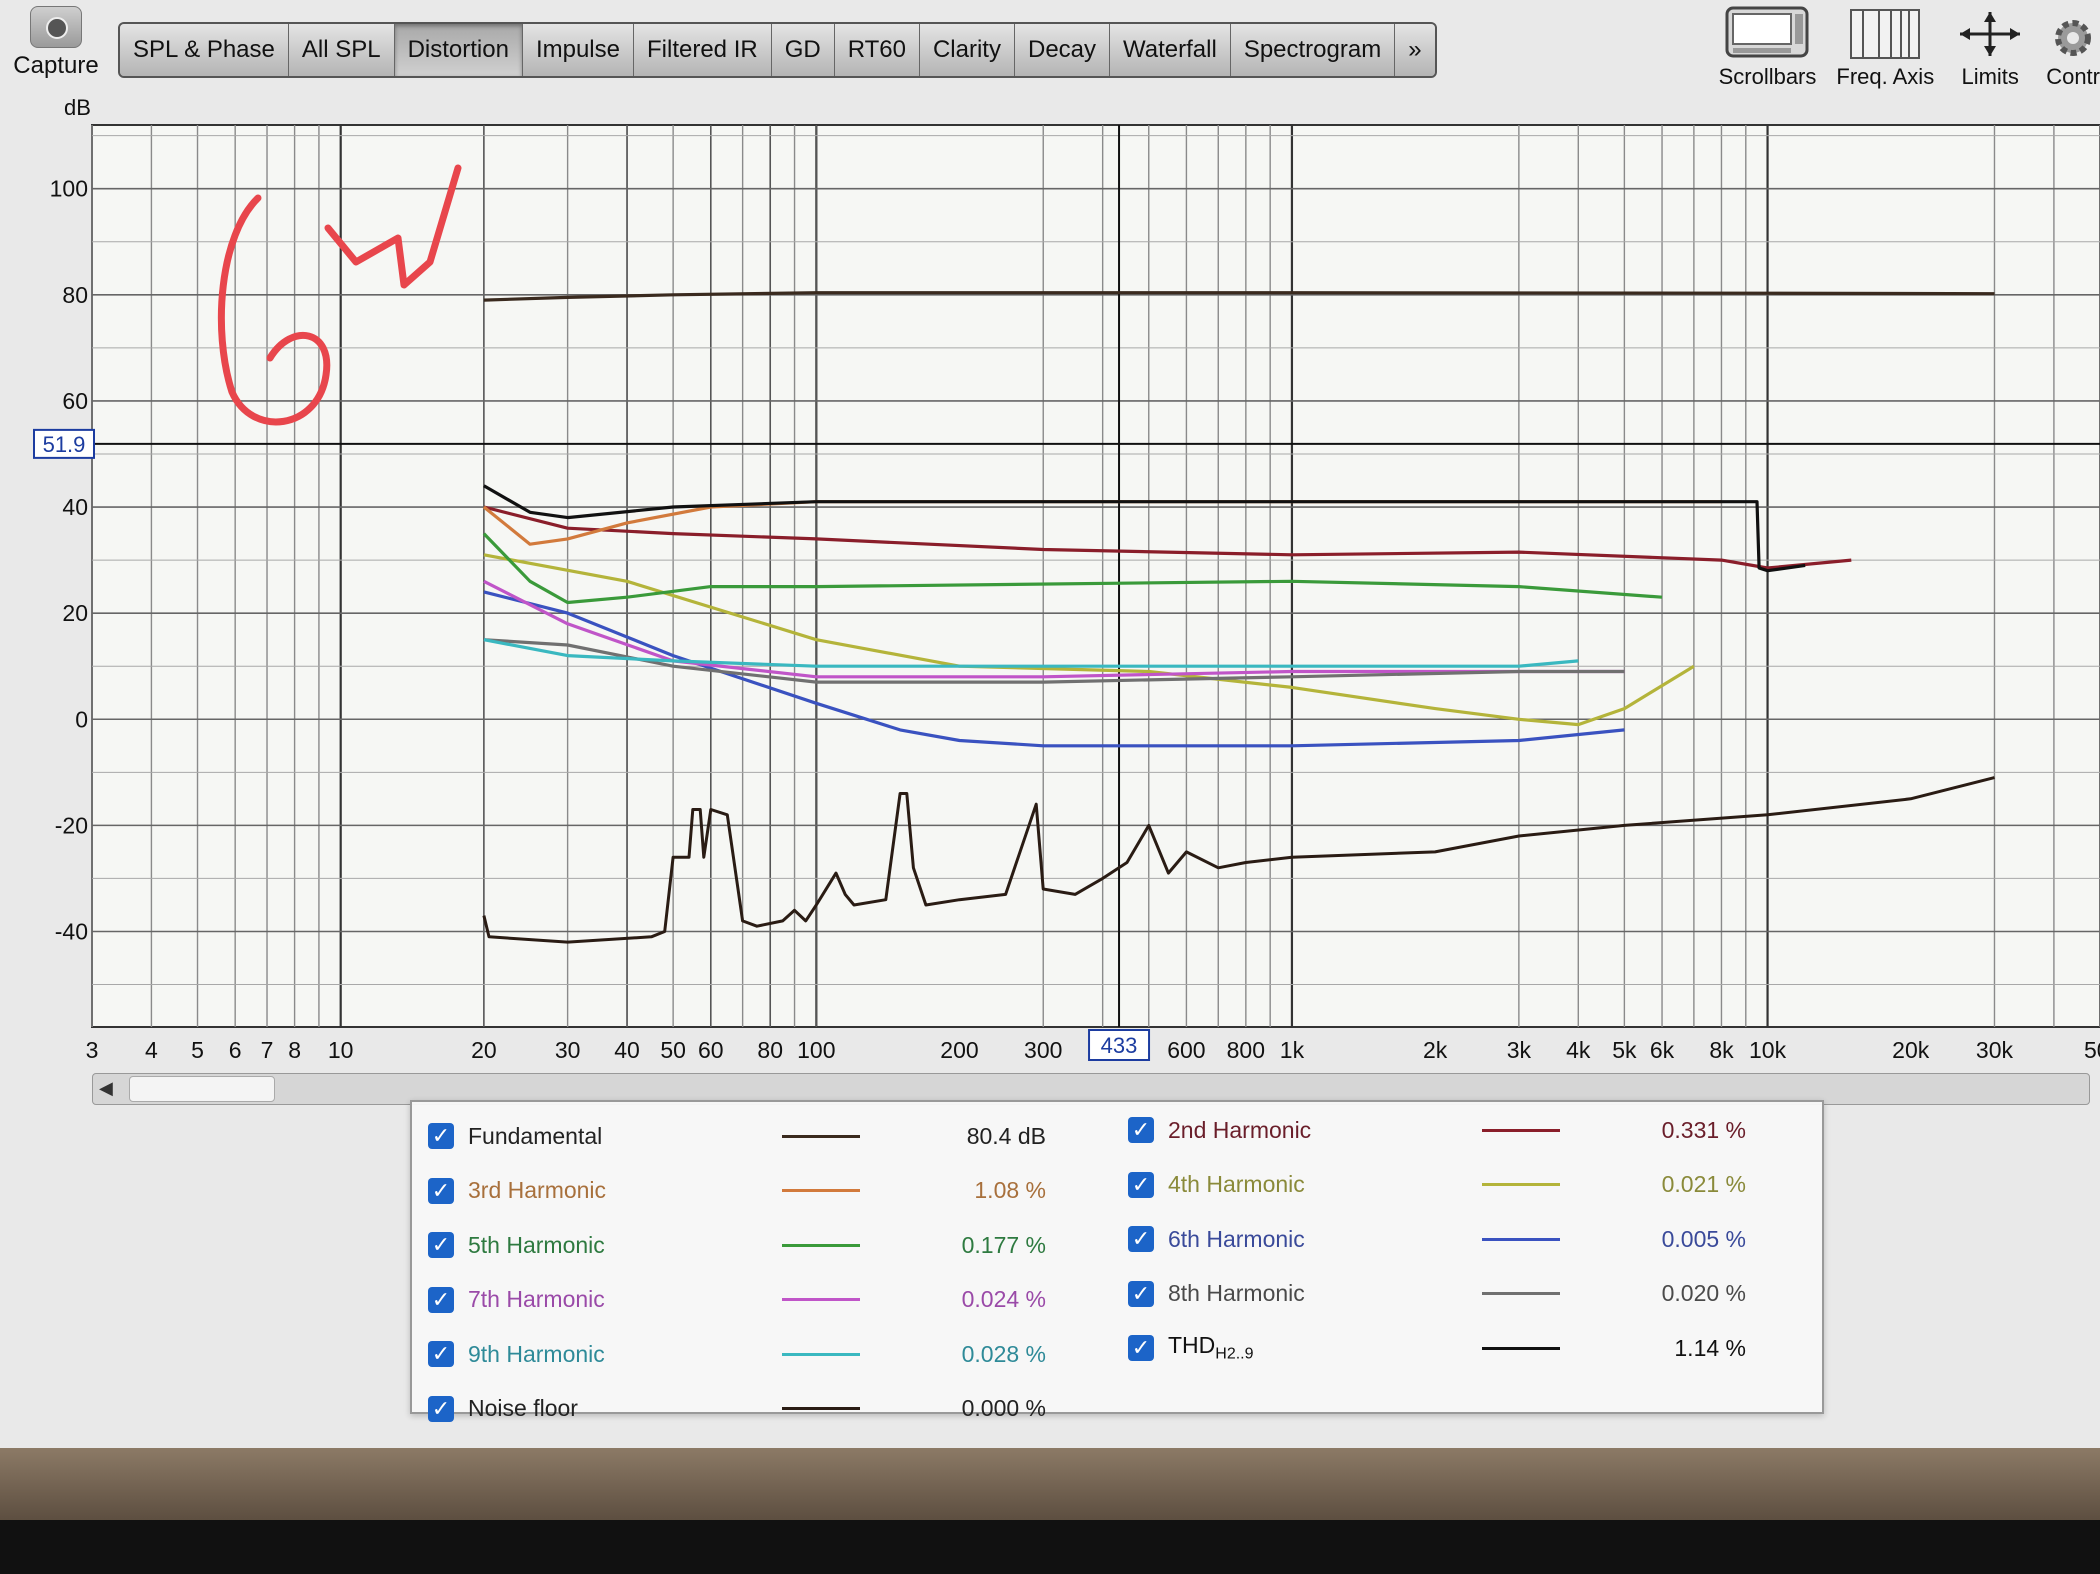 The height and width of the screenshot is (1574, 2100). Describe the element at coordinates (1703, 1293) in the screenshot. I see `legend-value: 0.020 %` at that location.